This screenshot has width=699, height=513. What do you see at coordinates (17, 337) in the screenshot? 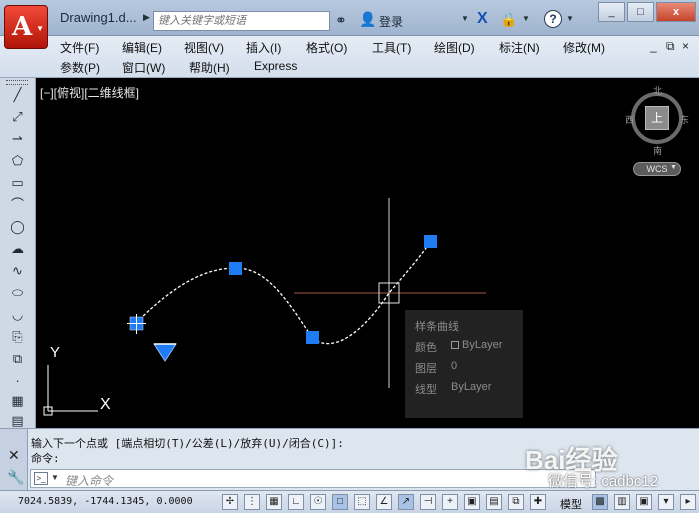
I see `insert-block-icon: ⎘` at bounding box center [17, 337].